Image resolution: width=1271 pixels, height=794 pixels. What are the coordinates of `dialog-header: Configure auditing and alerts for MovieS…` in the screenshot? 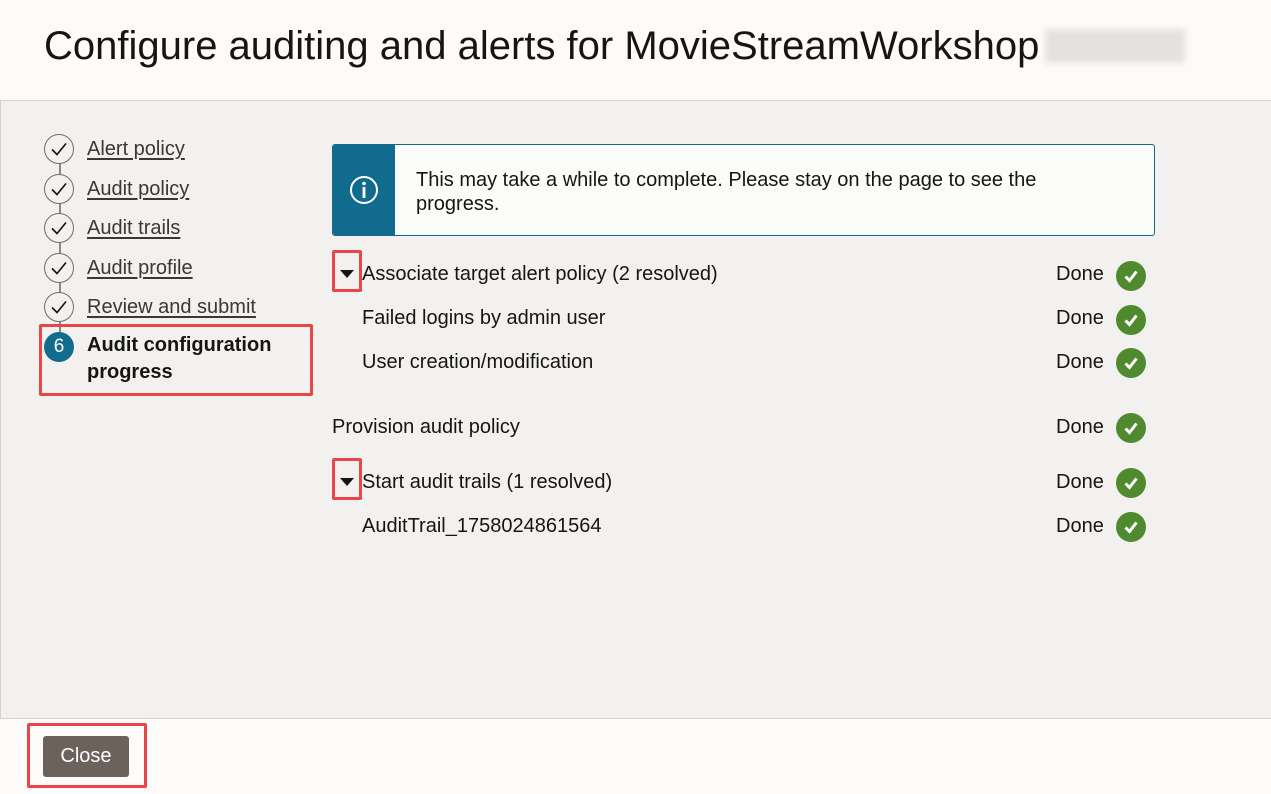 It's located at (635, 50).